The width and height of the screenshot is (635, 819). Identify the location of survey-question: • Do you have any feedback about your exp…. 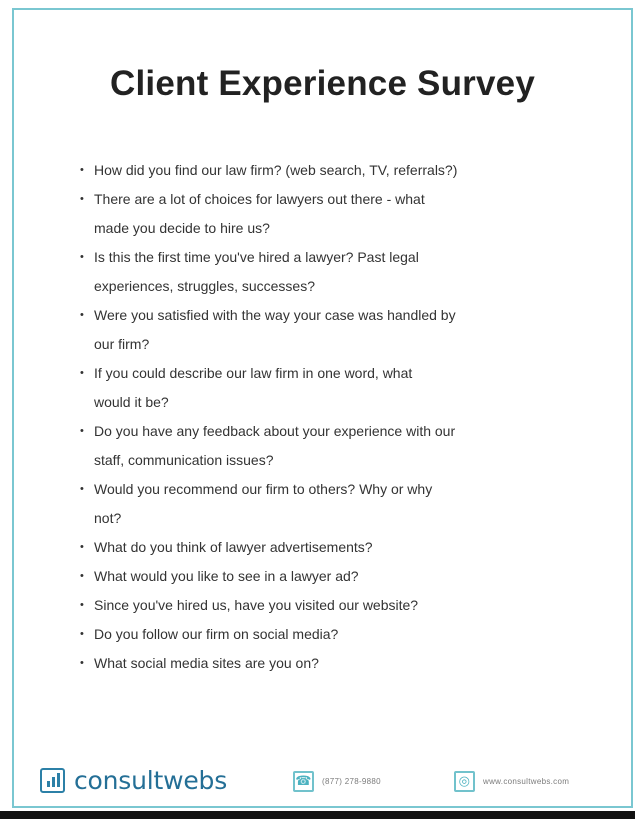
(340, 446).